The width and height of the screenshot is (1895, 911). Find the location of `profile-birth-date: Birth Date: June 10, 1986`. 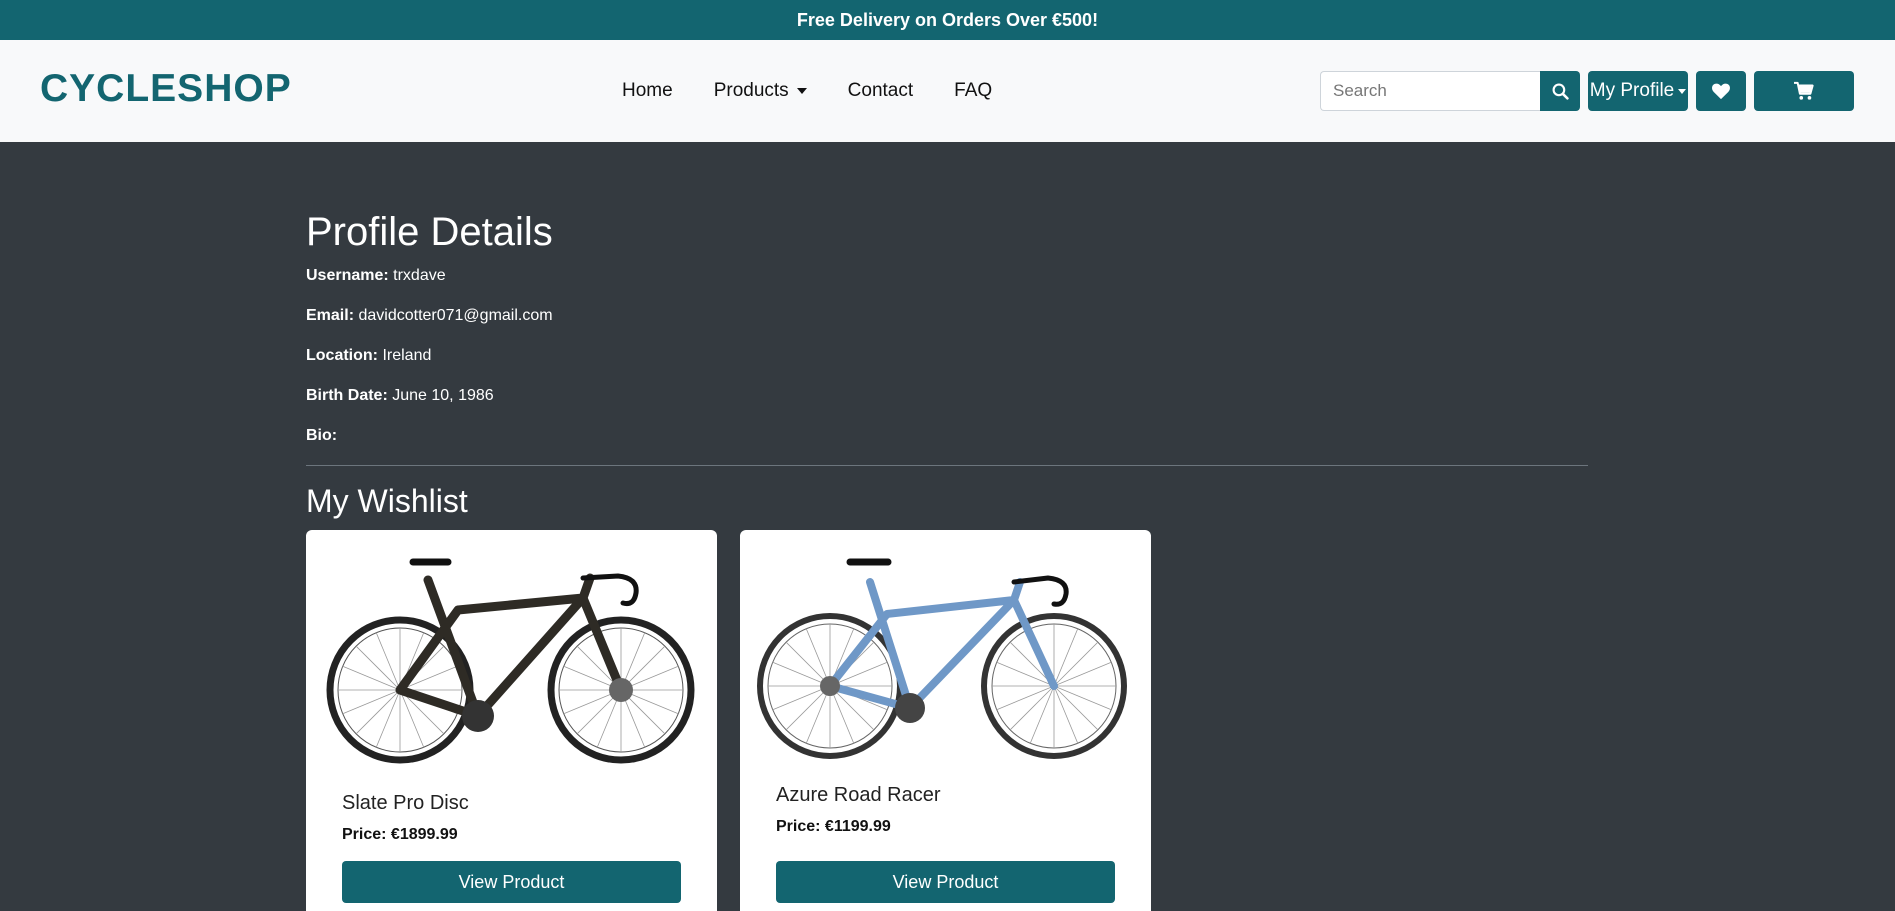

profile-birth-date: Birth Date: June 10, 1986 is located at coordinates (400, 396).